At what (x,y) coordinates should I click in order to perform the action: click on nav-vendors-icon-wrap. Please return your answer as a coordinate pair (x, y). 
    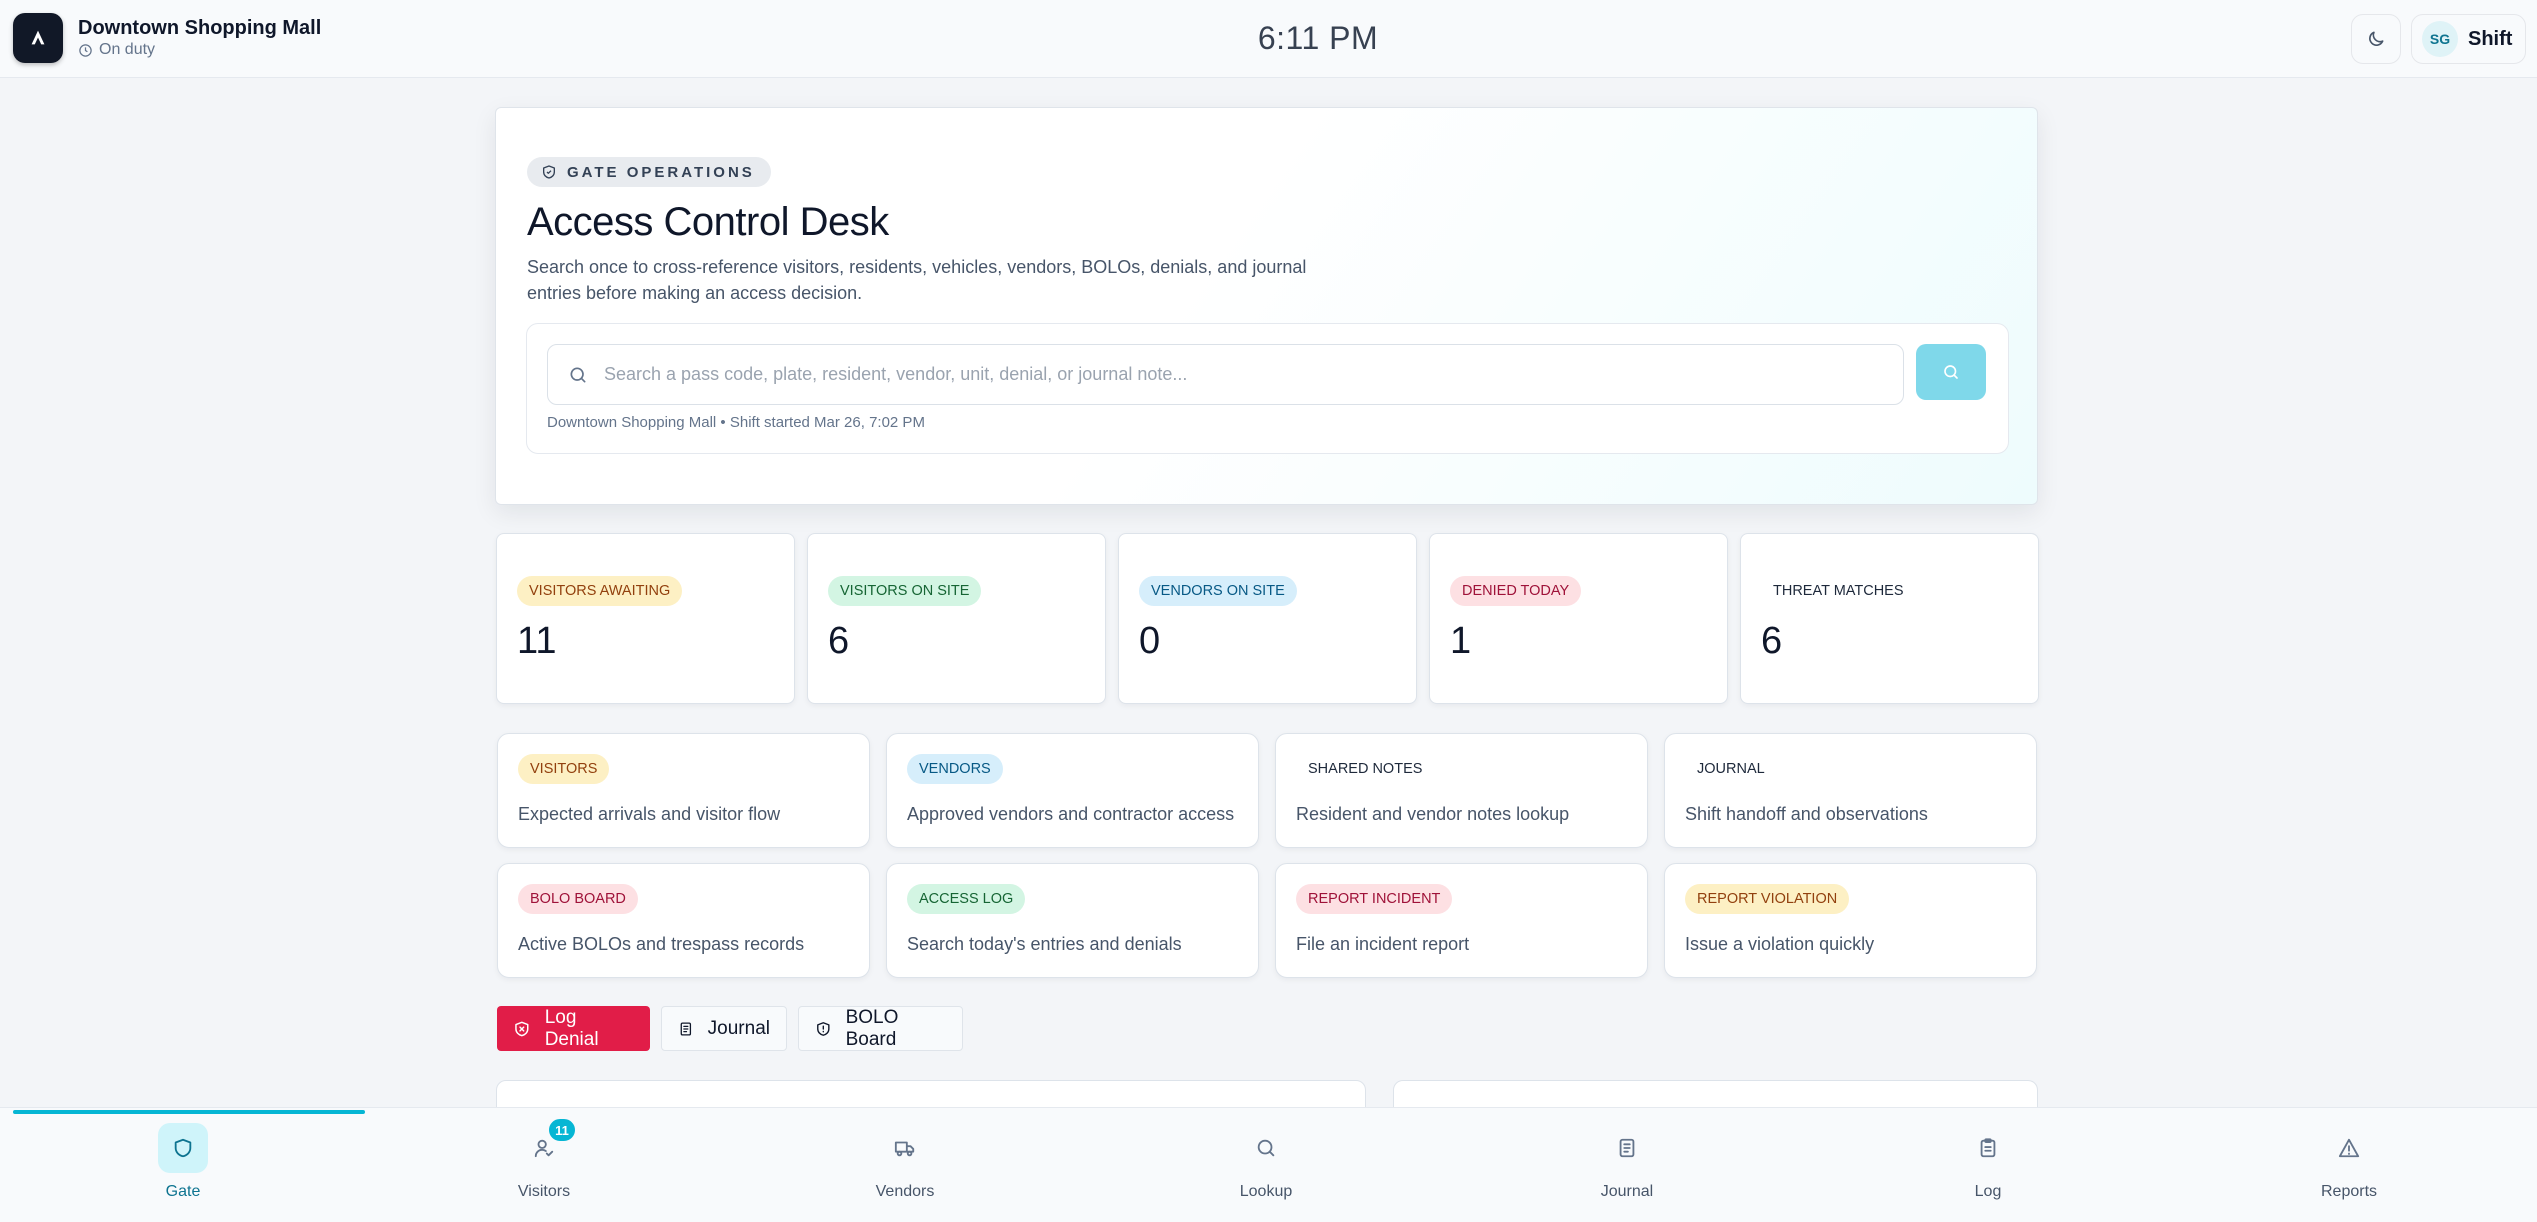
    Looking at the image, I should click on (905, 1148).